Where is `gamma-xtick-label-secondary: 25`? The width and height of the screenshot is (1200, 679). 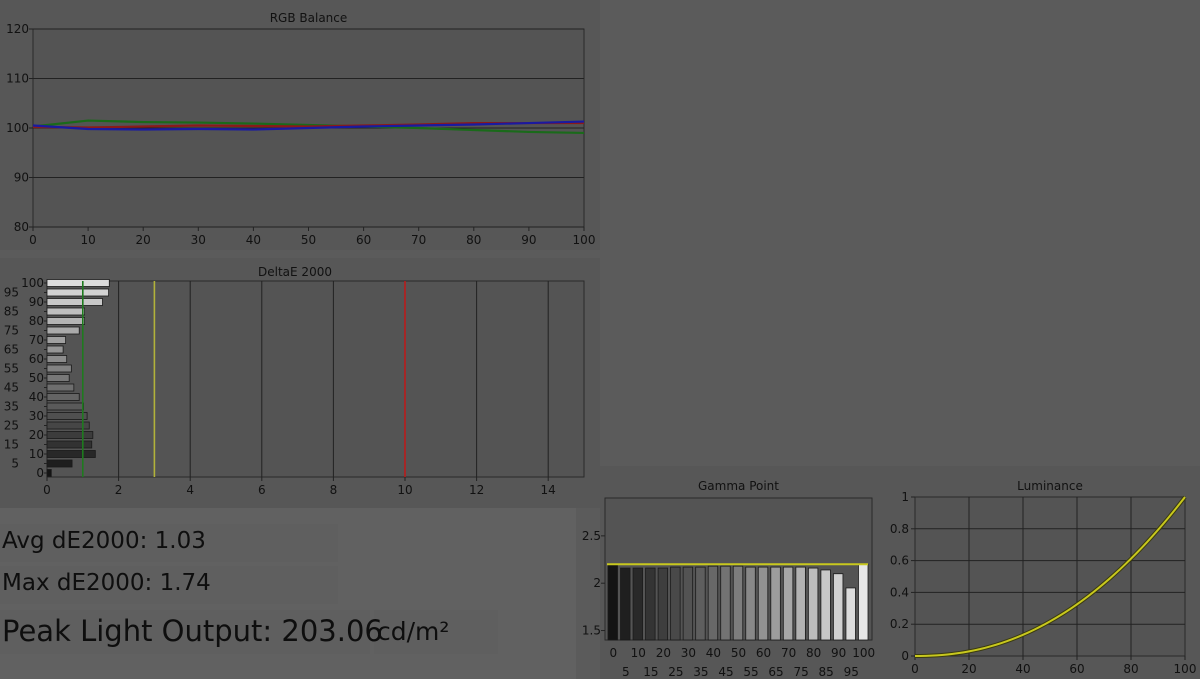
gamma-xtick-label-secondary: 25 is located at coordinates (675, 672).